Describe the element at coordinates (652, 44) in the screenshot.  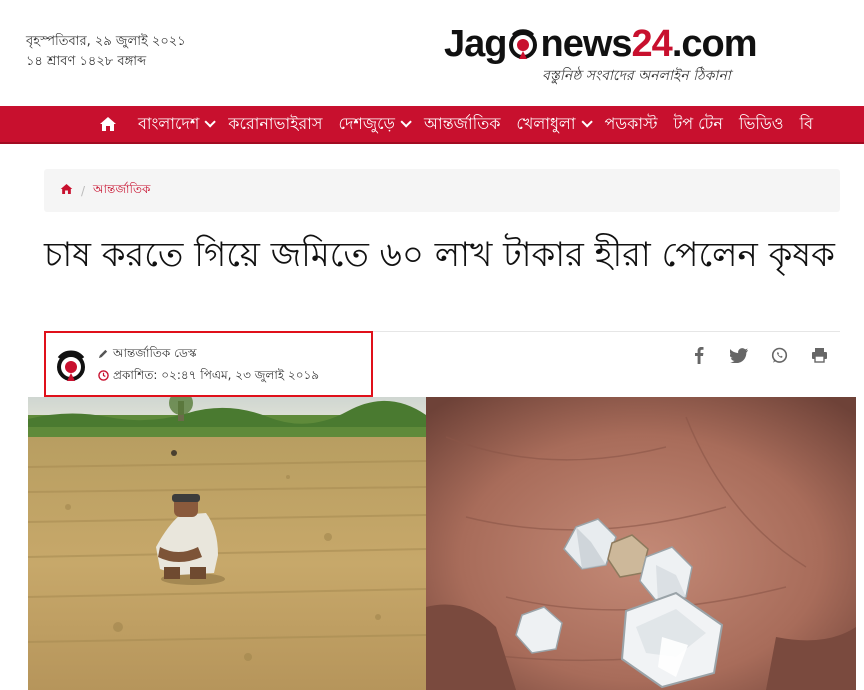
I see `logo-text-24: 24` at that location.